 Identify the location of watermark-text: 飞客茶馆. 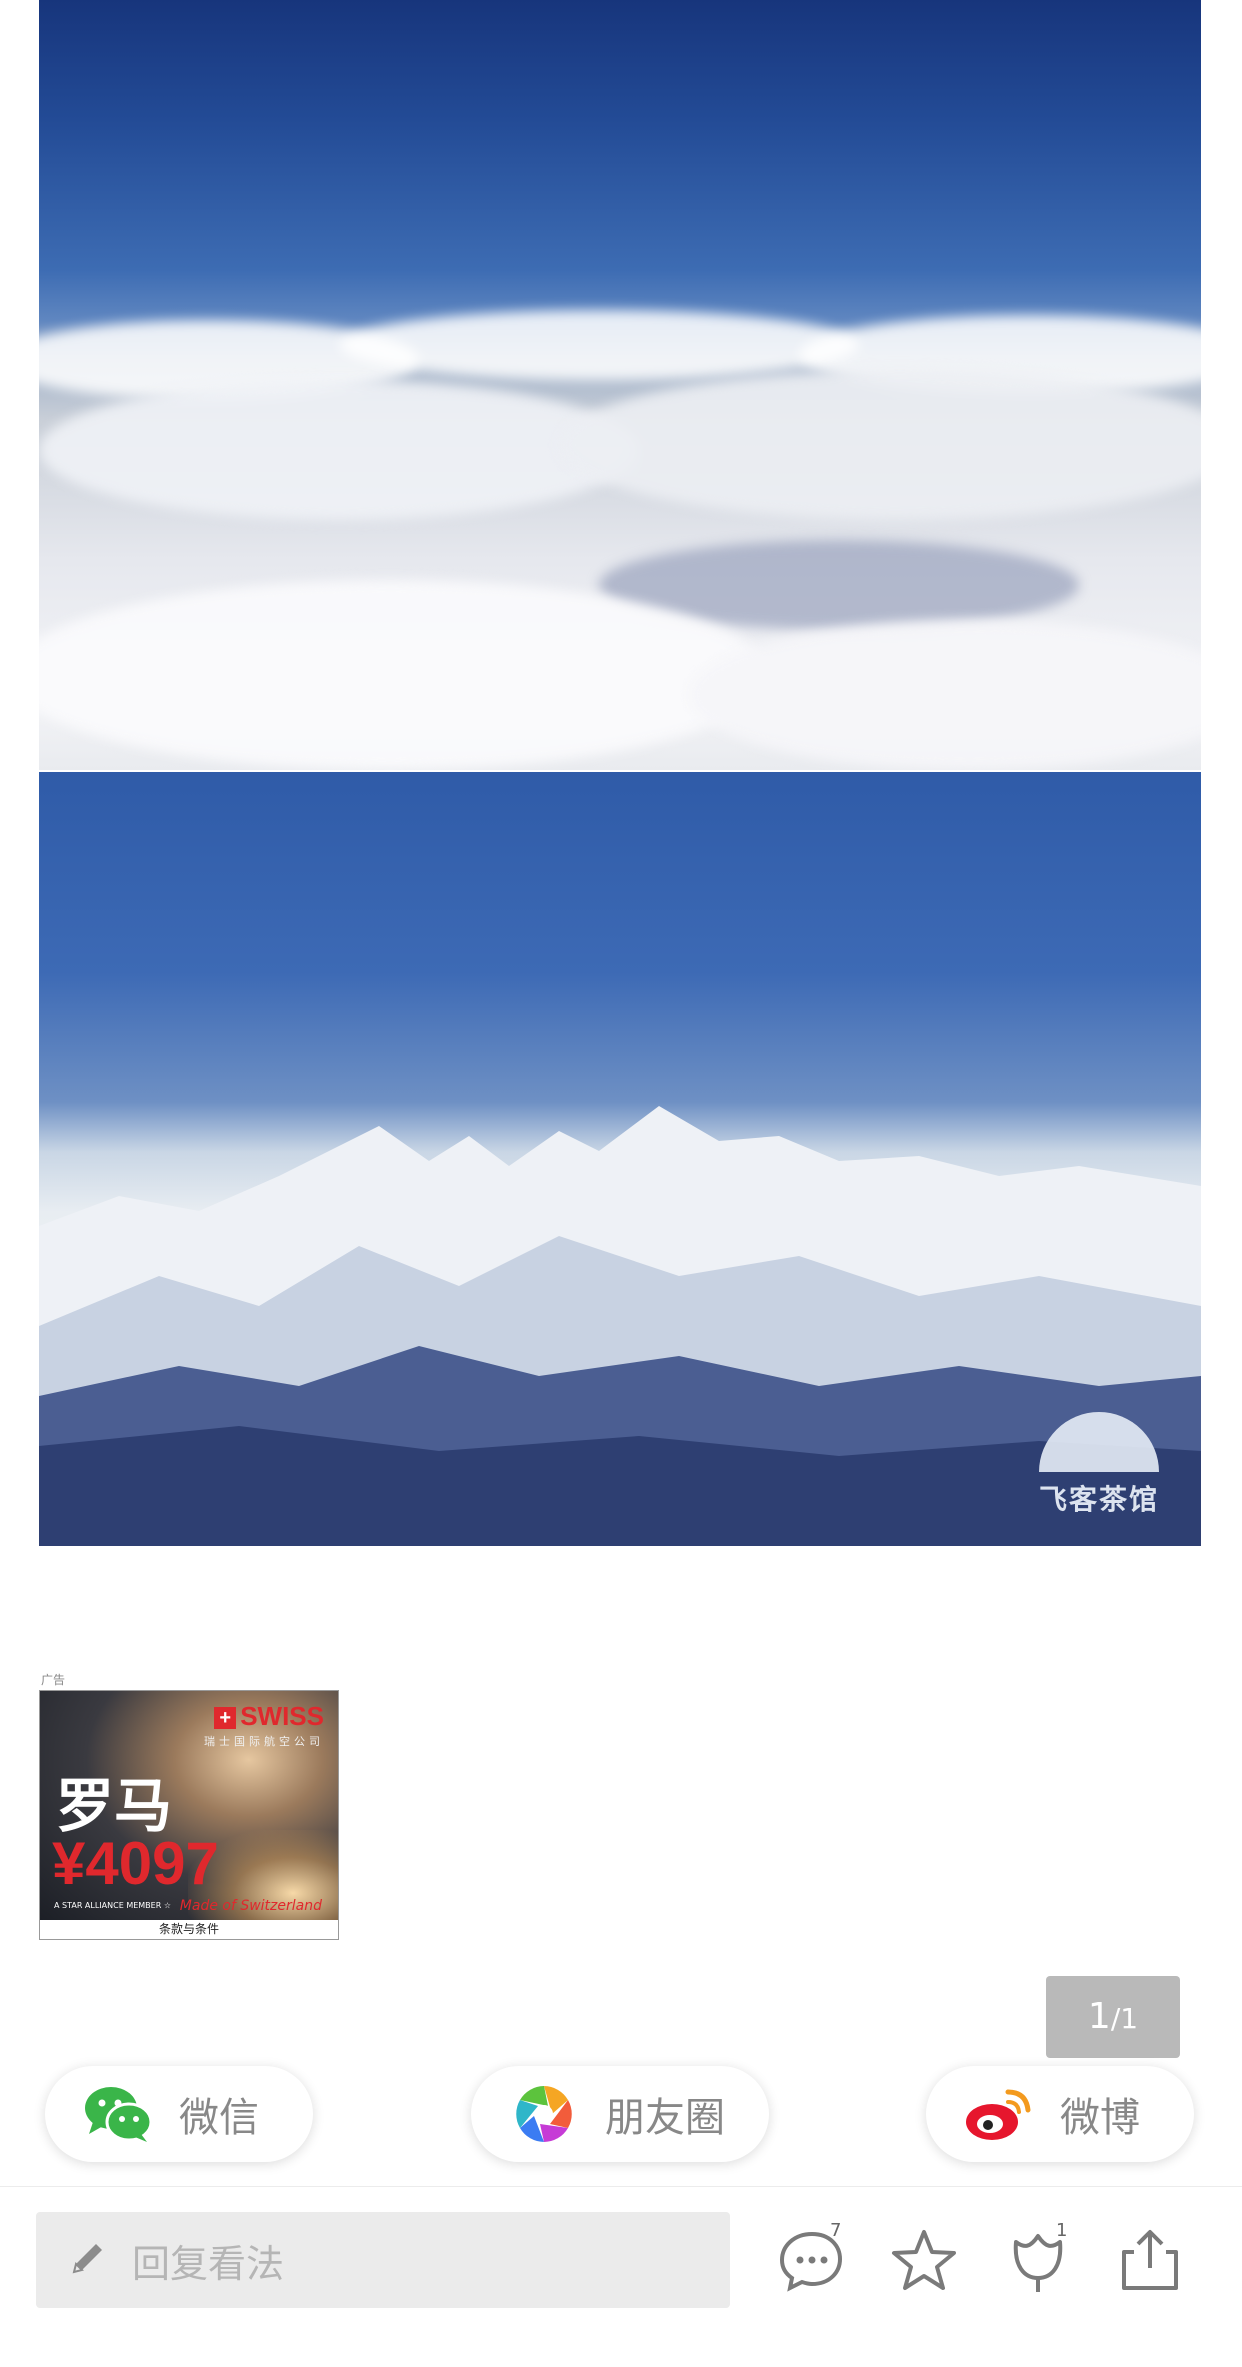
(1098, 1499).